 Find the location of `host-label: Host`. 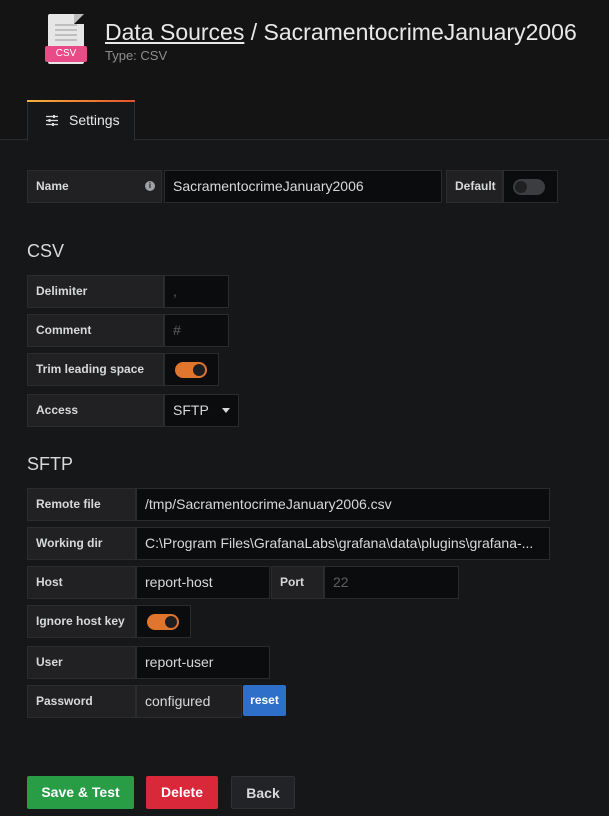

host-label: Host is located at coordinates (81, 582).